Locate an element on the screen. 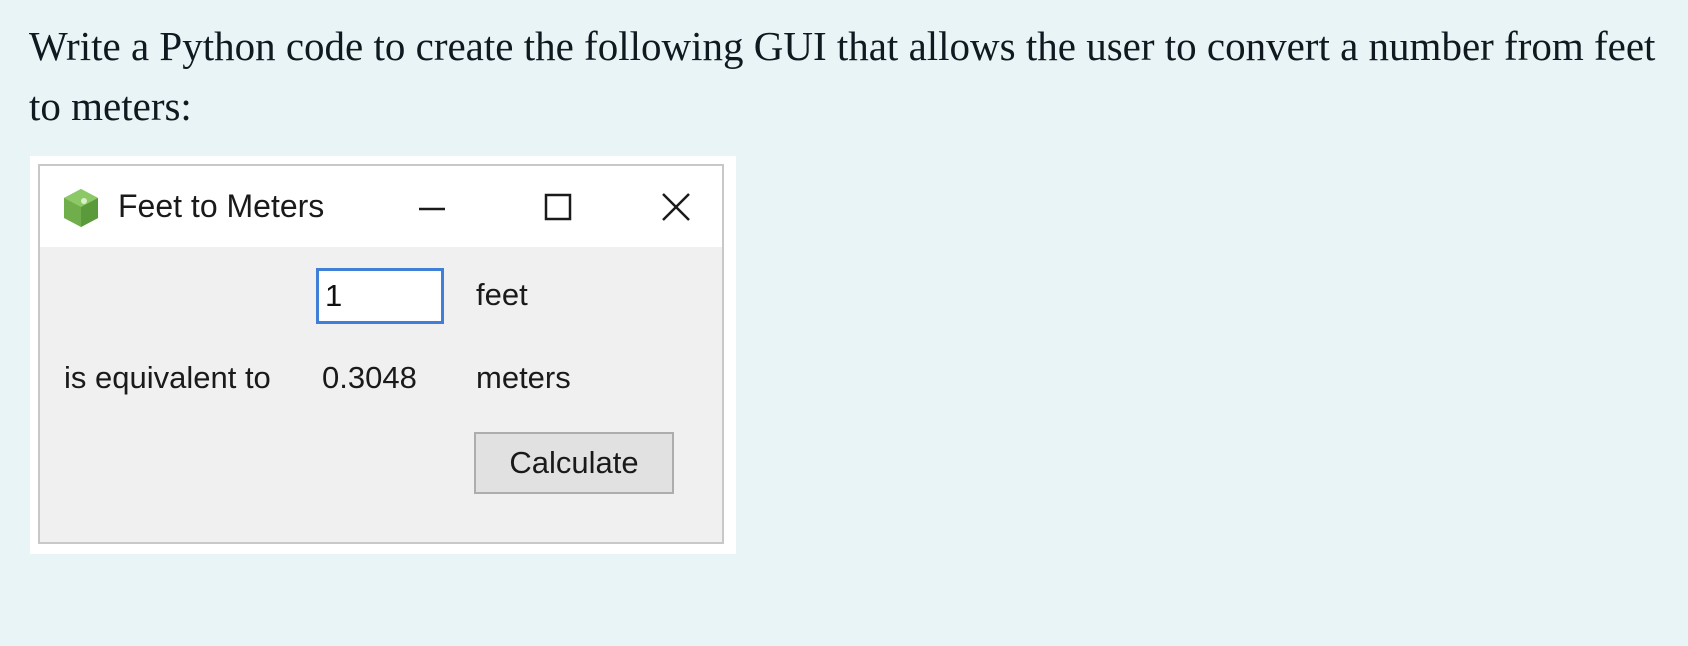  close-button is located at coordinates (676, 207).